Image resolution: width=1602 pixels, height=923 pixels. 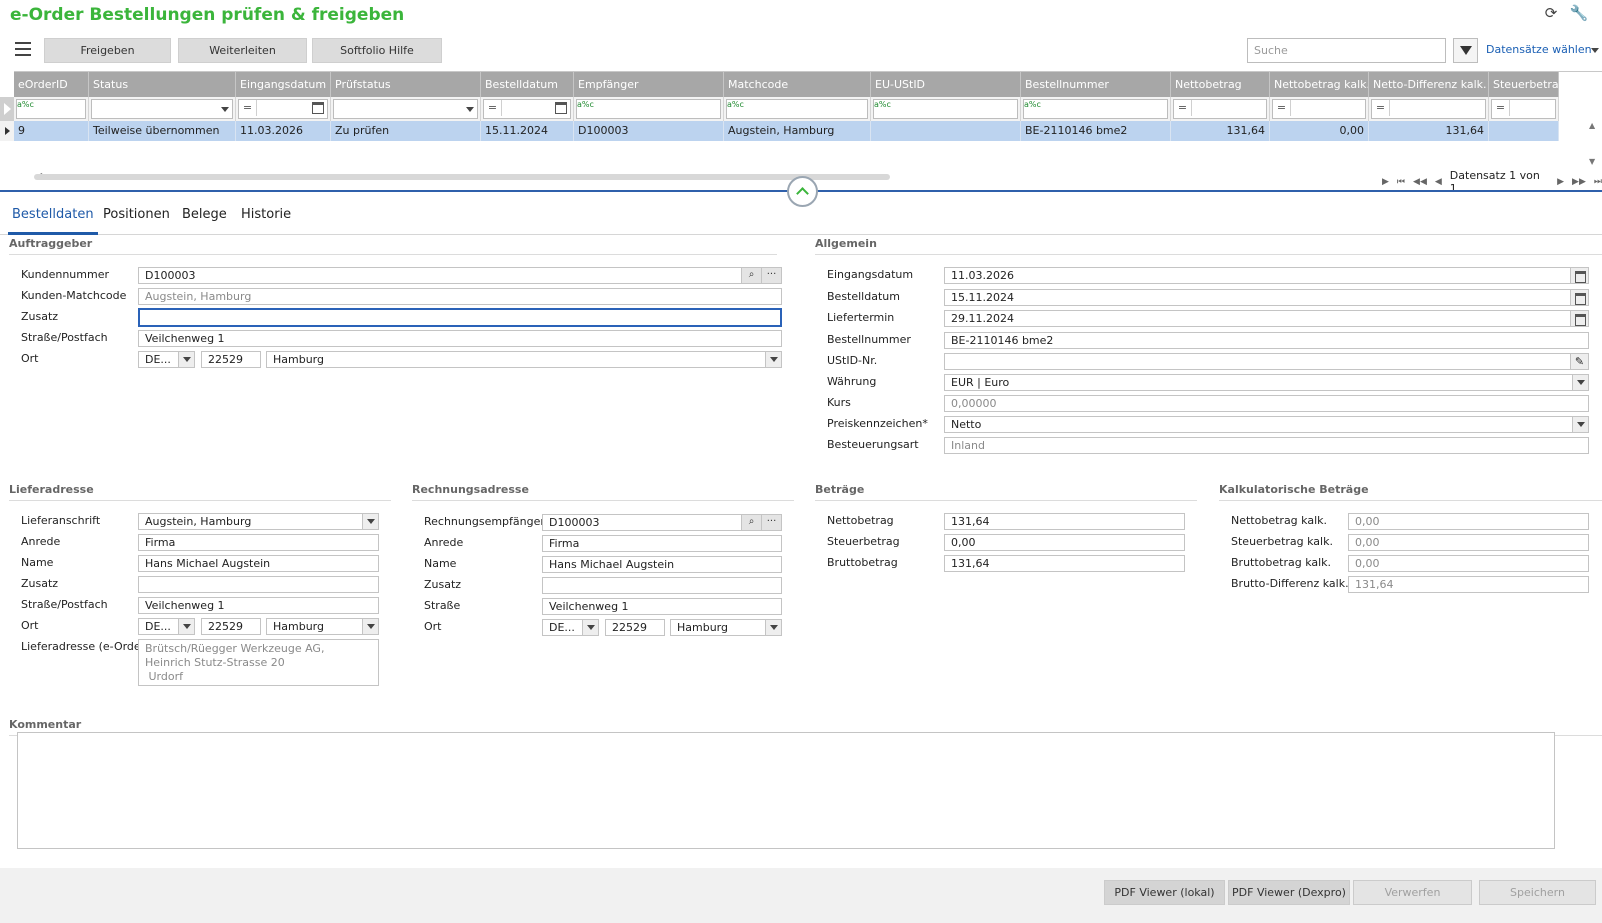 What do you see at coordinates (1266, 318) in the screenshot?
I see `liefertermin-field: 29.11.2024` at bounding box center [1266, 318].